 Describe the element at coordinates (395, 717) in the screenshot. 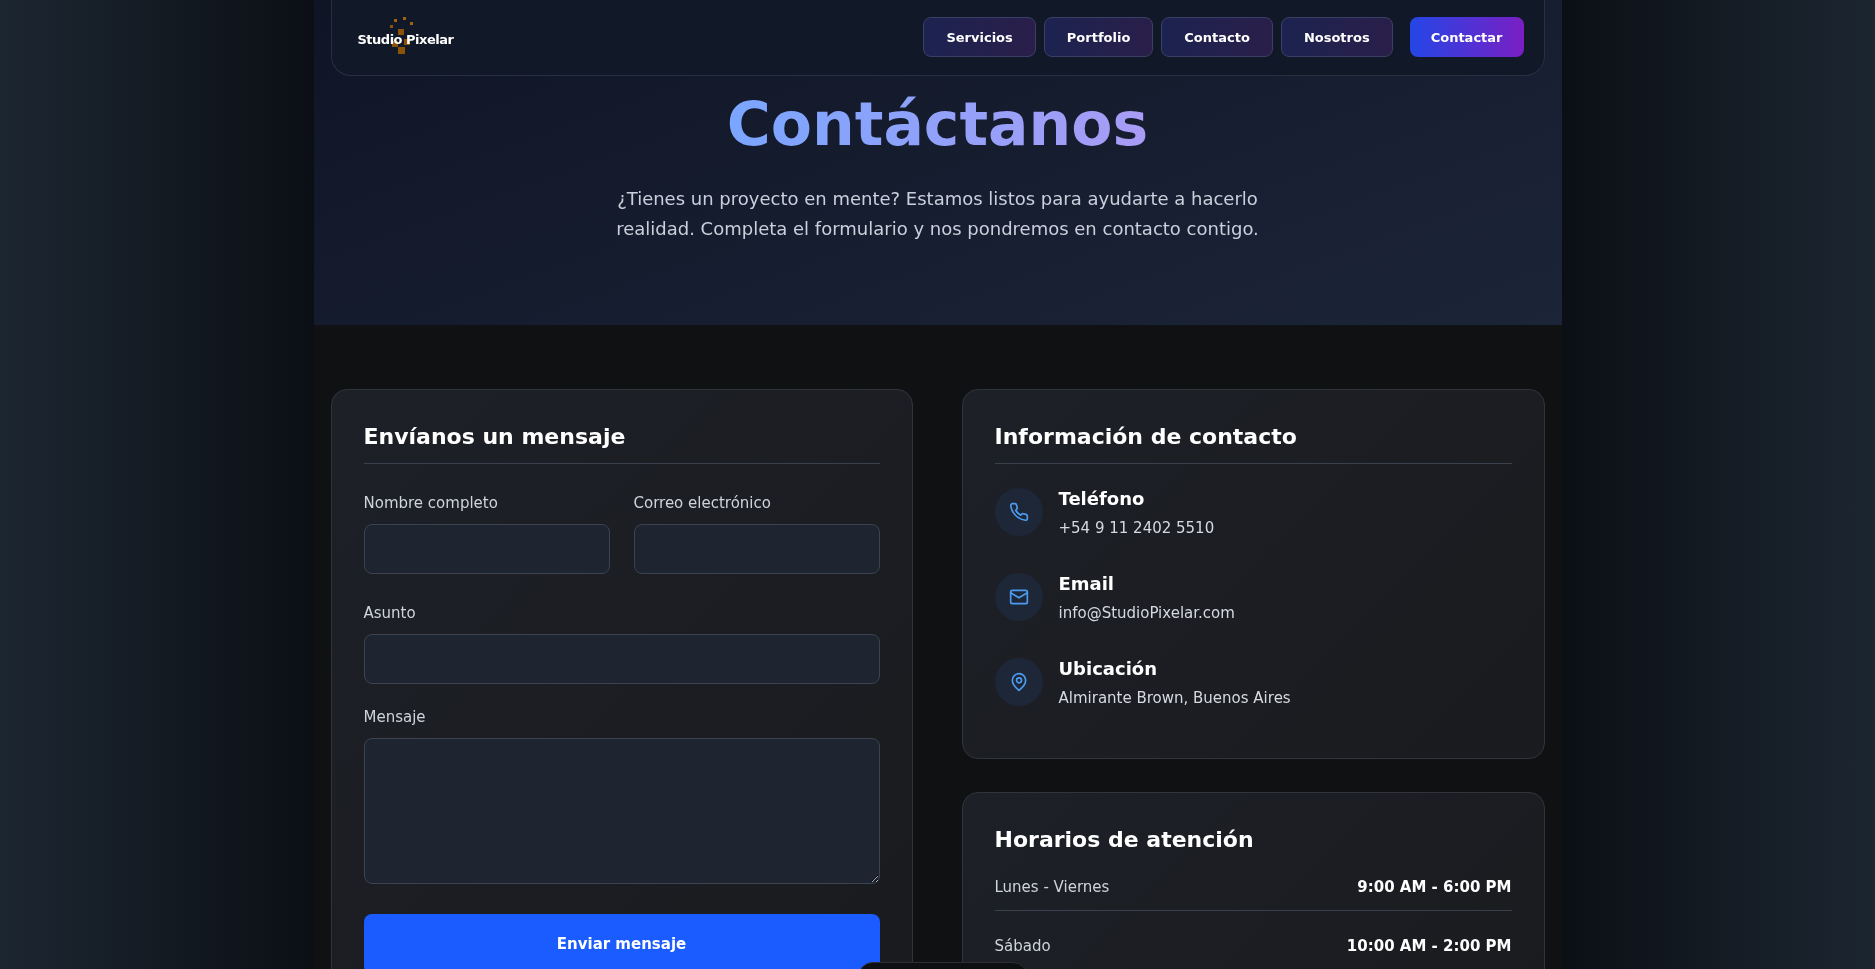

I see `field-label: Mensaje` at that location.